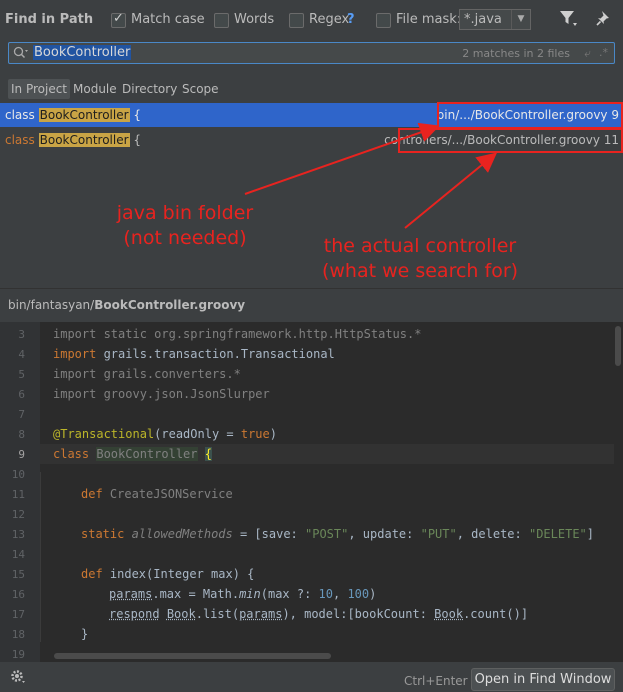 This screenshot has width=623, height=692. I want to click on code-line: @Transactional(readOnly = true), so click(165, 434).